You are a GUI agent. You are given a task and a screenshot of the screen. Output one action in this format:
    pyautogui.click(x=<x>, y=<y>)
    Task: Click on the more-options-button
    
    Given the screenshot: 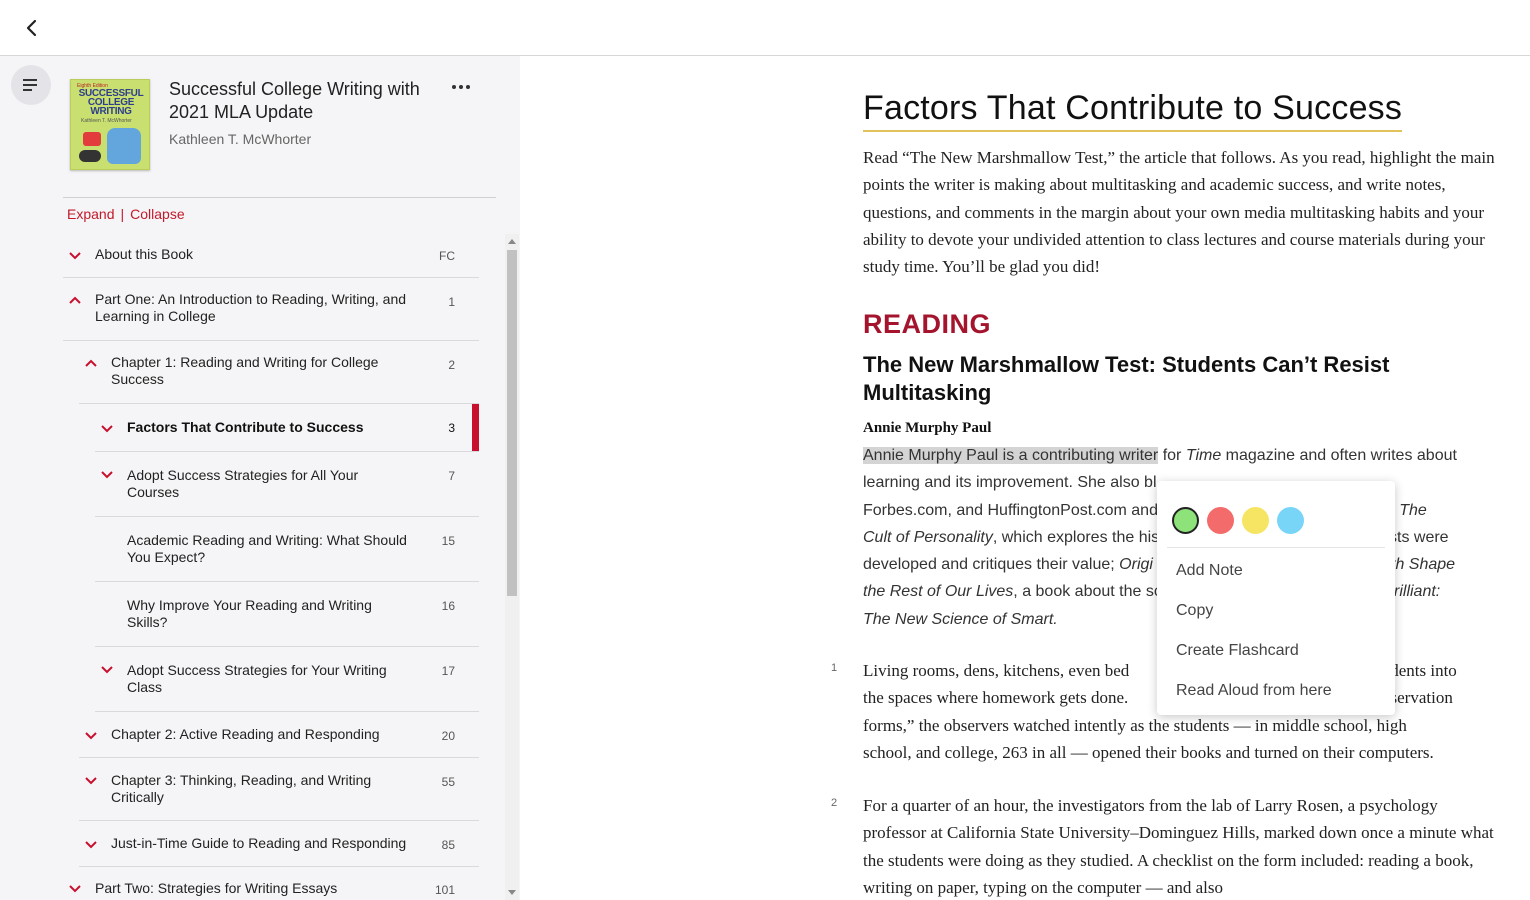 What is the action you would take?
    pyautogui.click(x=461, y=89)
    